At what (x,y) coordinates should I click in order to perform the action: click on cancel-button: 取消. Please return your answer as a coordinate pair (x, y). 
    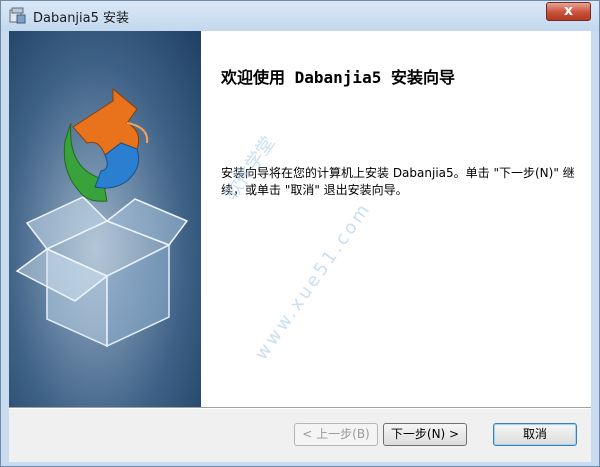
    Looking at the image, I should click on (535, 434).